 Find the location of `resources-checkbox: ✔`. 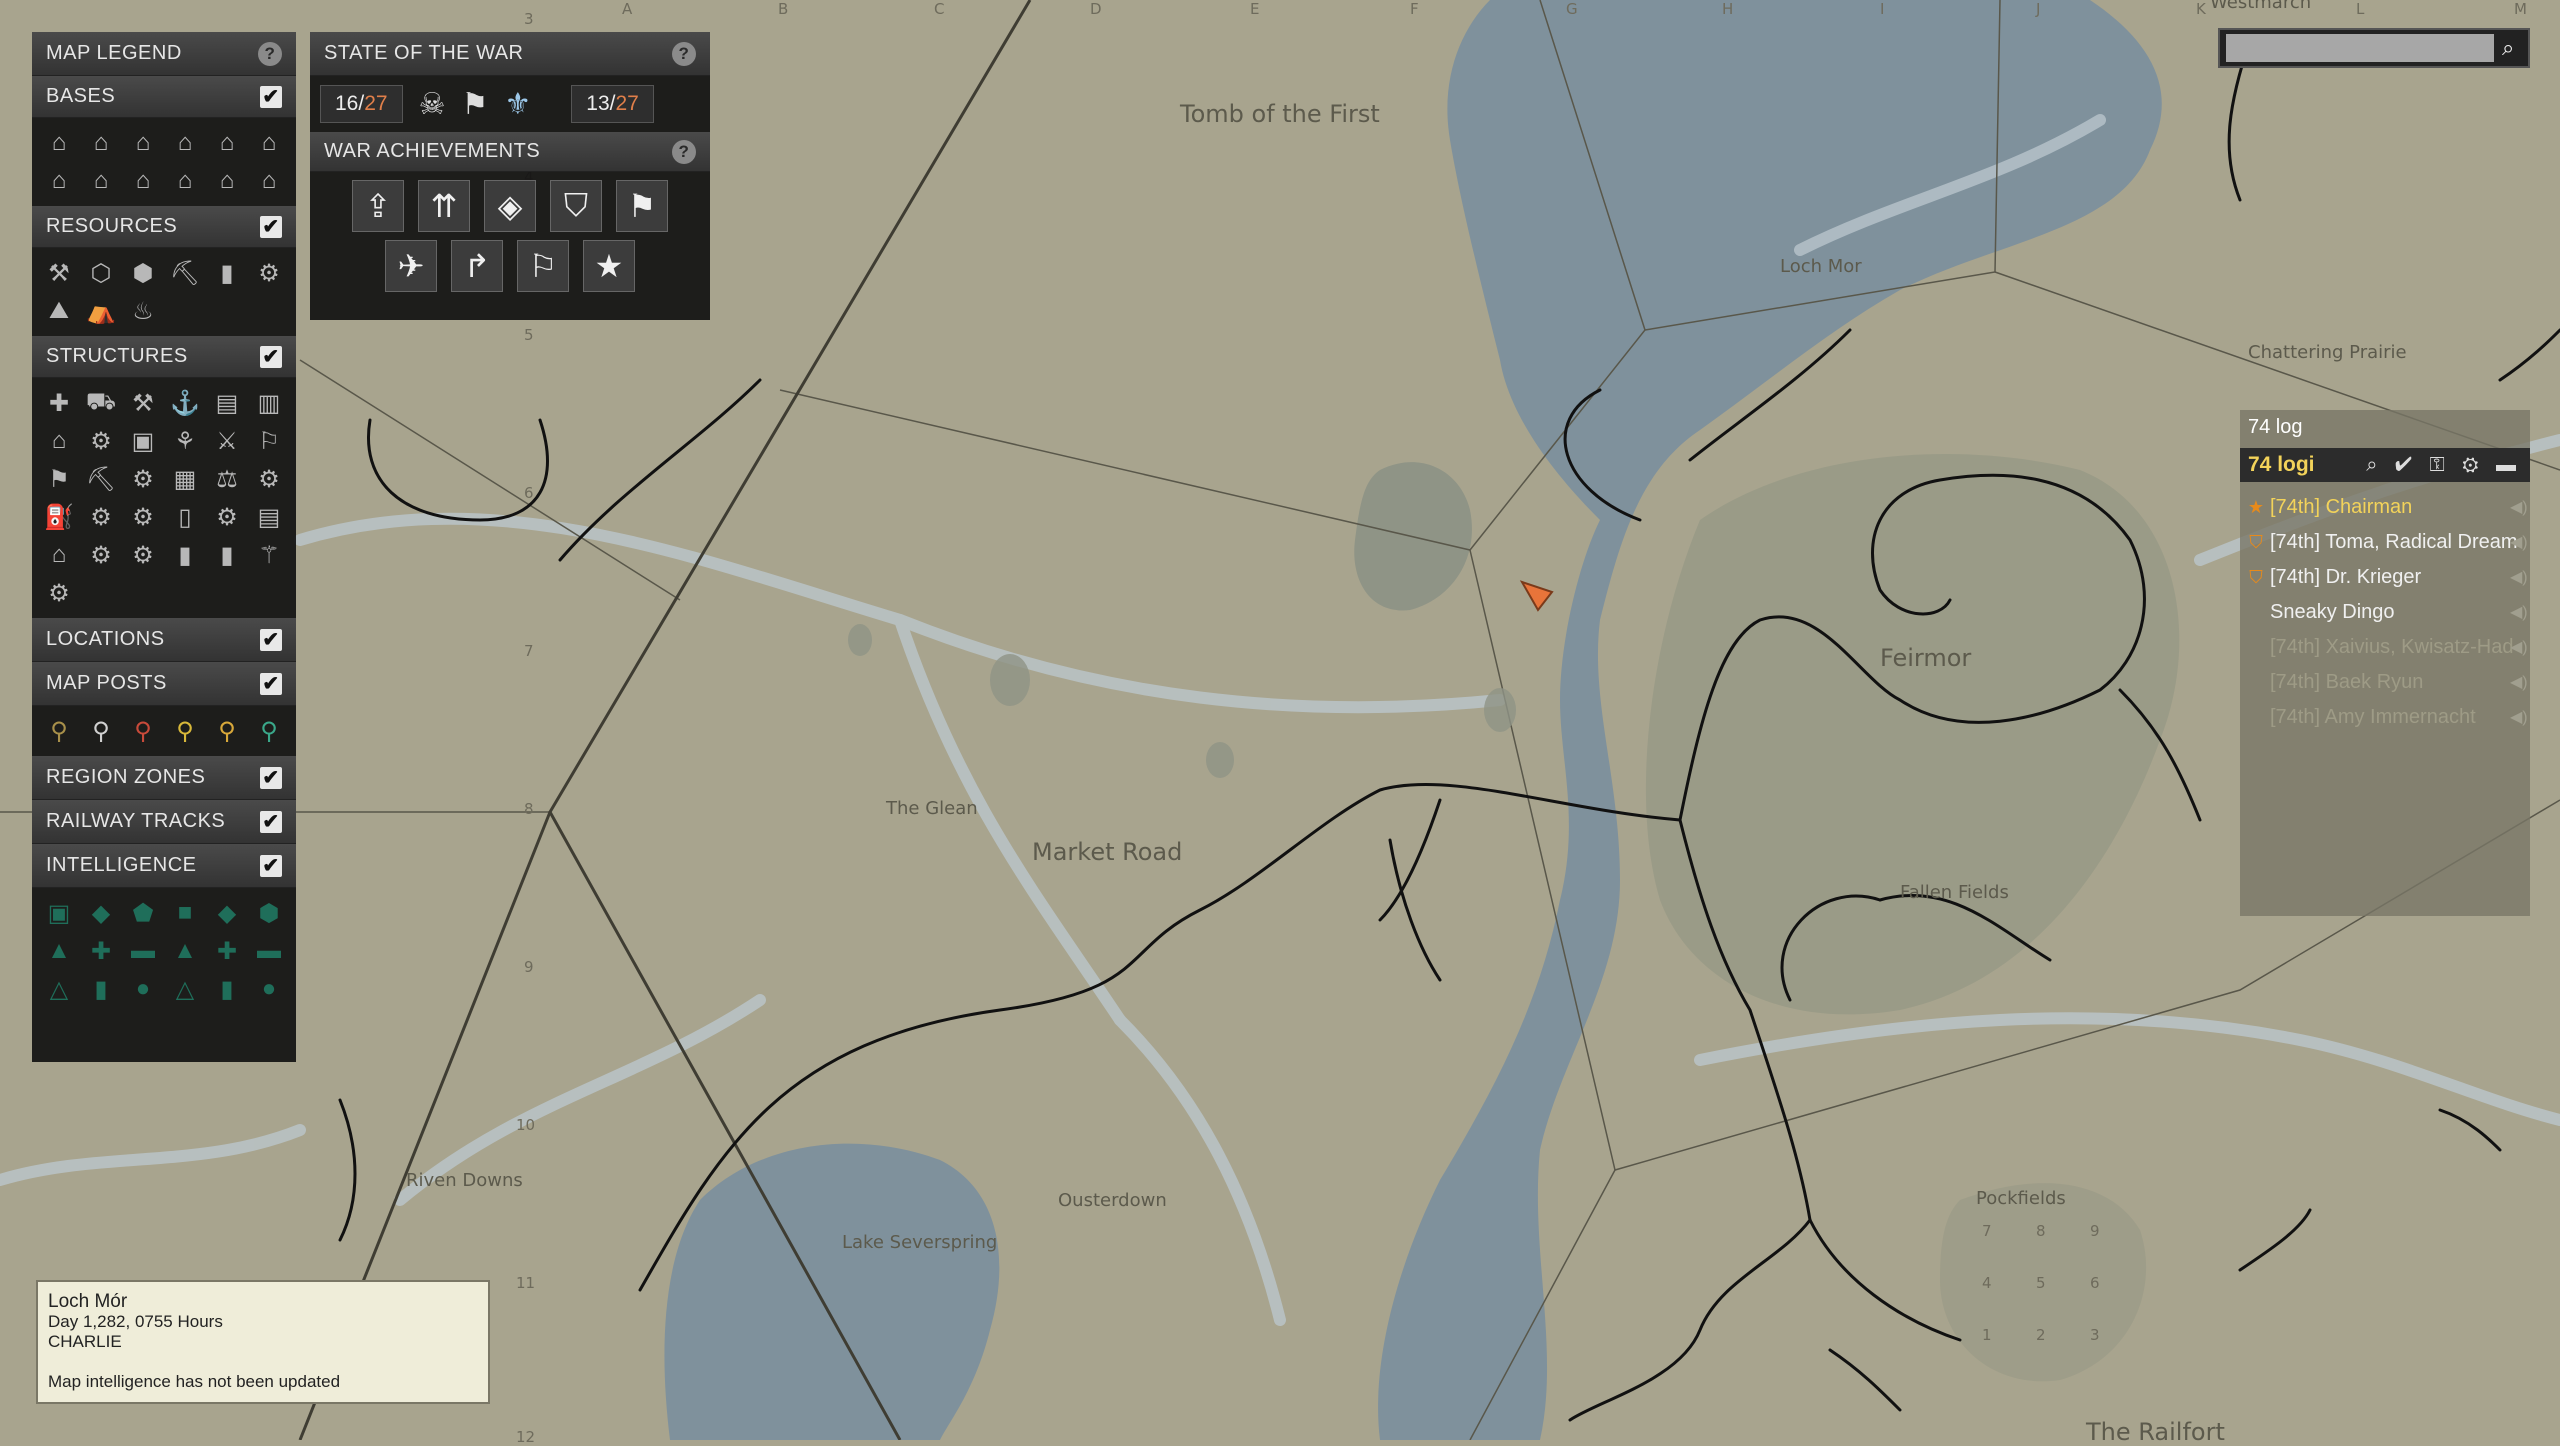

resources-checkbox: ✔ is located at coordinates (271, 226).